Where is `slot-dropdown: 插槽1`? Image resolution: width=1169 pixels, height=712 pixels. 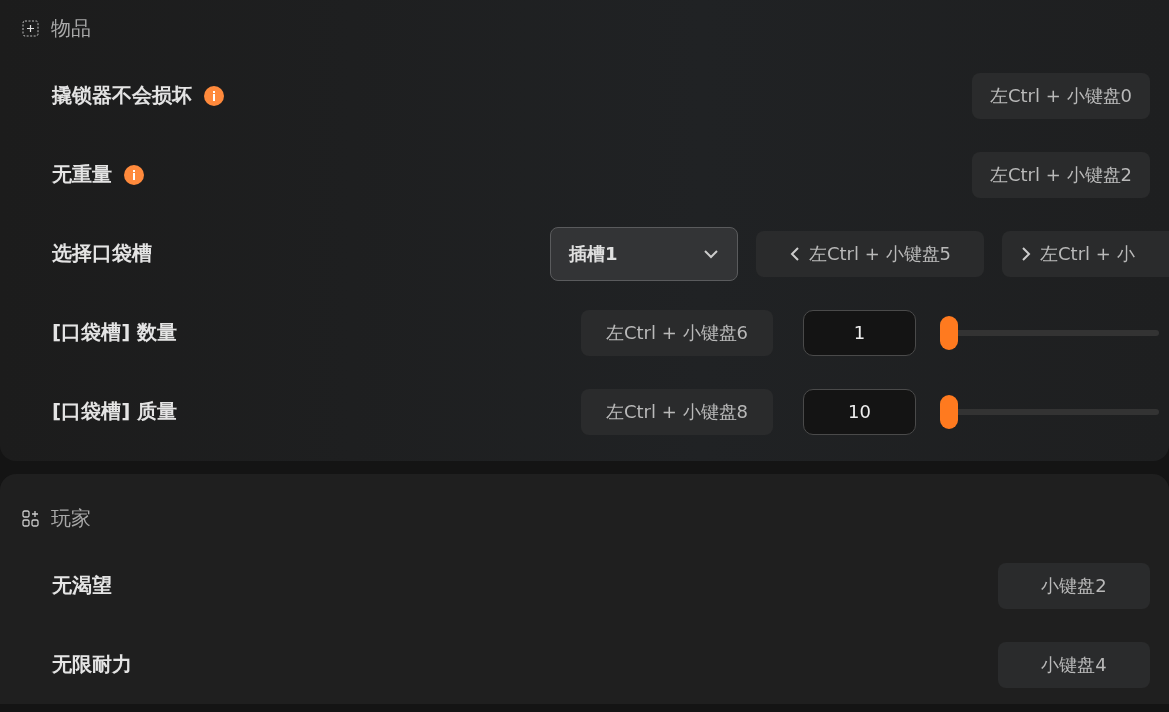
slot-dropdown: 插槽1 is located at coordinates (644, 253).